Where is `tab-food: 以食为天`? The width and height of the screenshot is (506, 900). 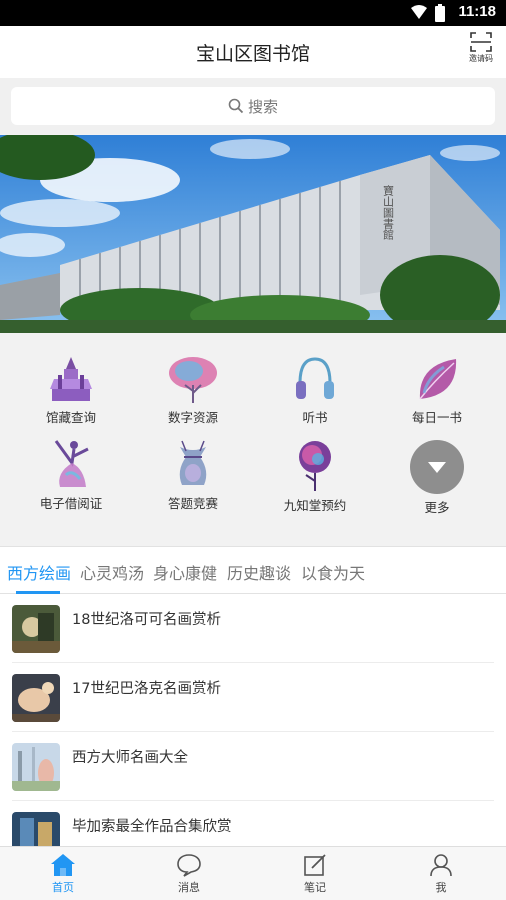
tab-food: 以食为天 is located at coordinates (333, 572).